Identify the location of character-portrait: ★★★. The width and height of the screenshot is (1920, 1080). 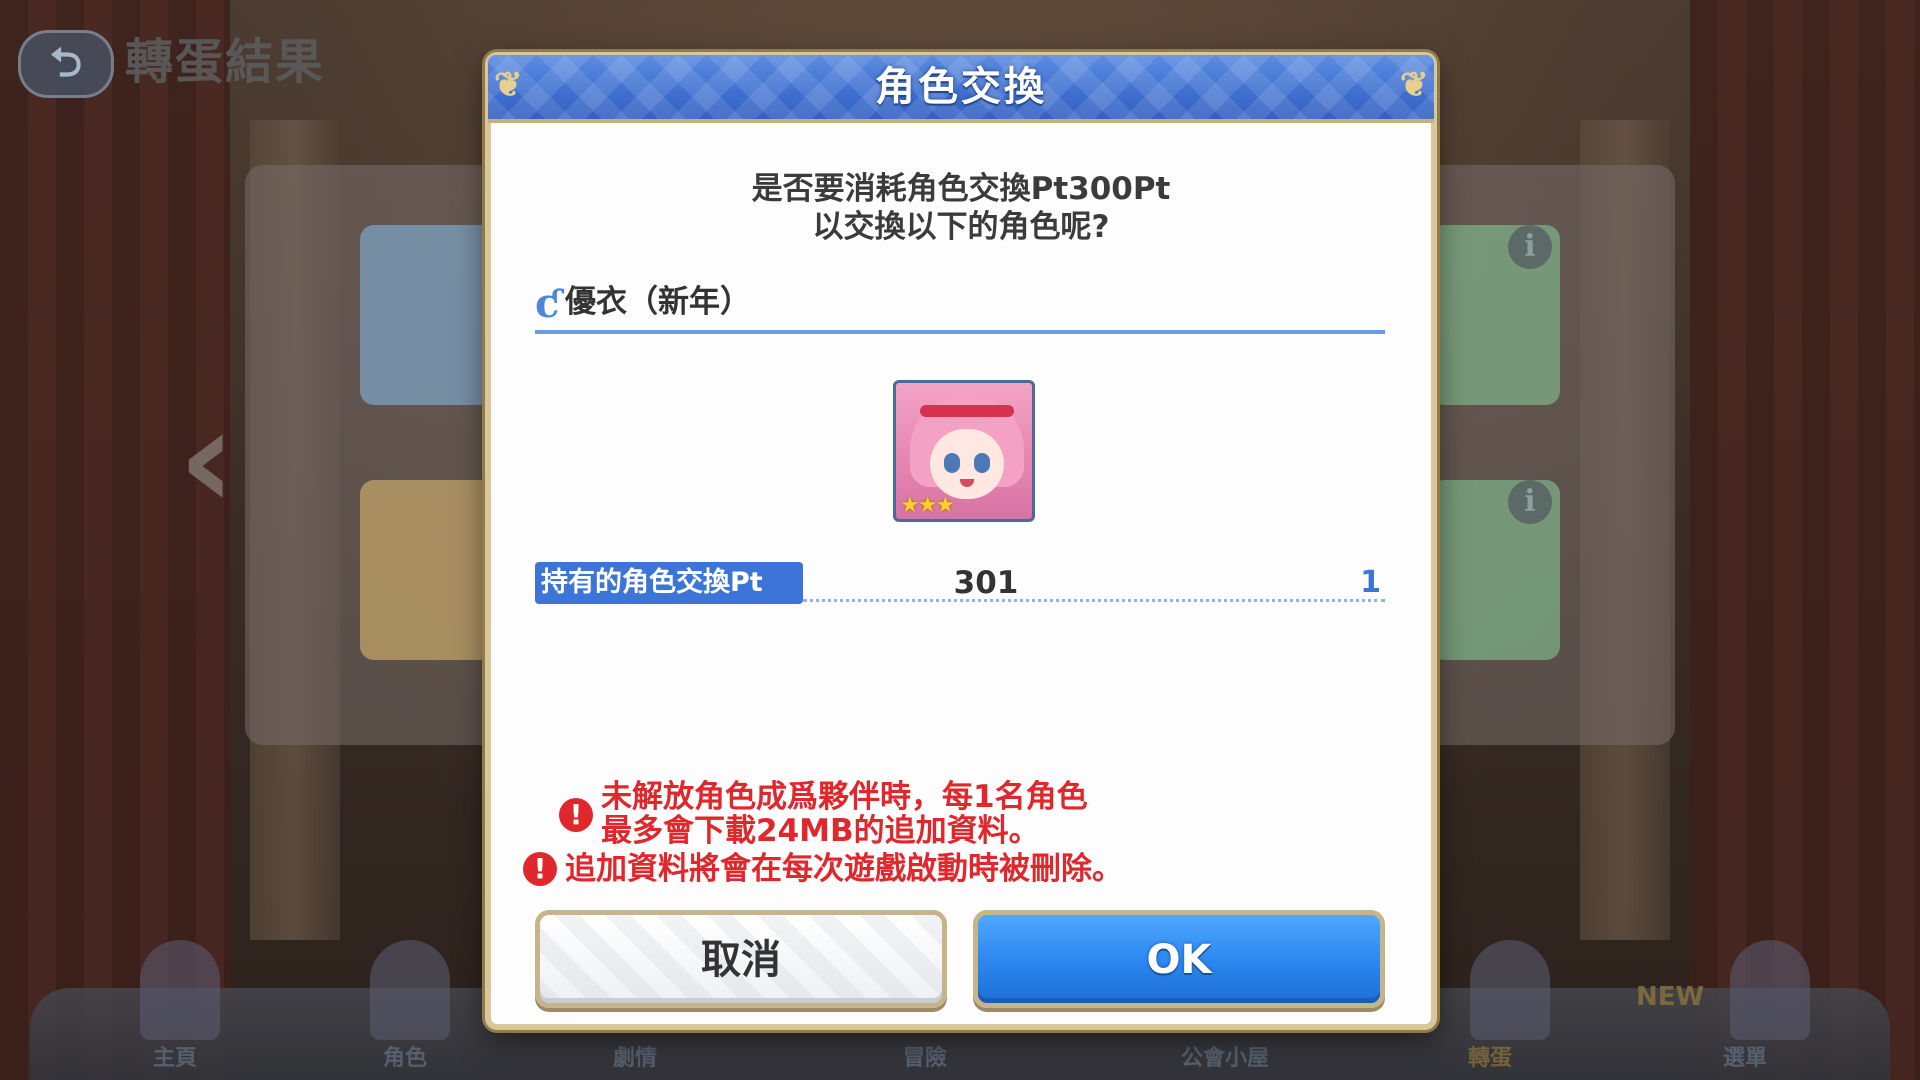
(964, 451).